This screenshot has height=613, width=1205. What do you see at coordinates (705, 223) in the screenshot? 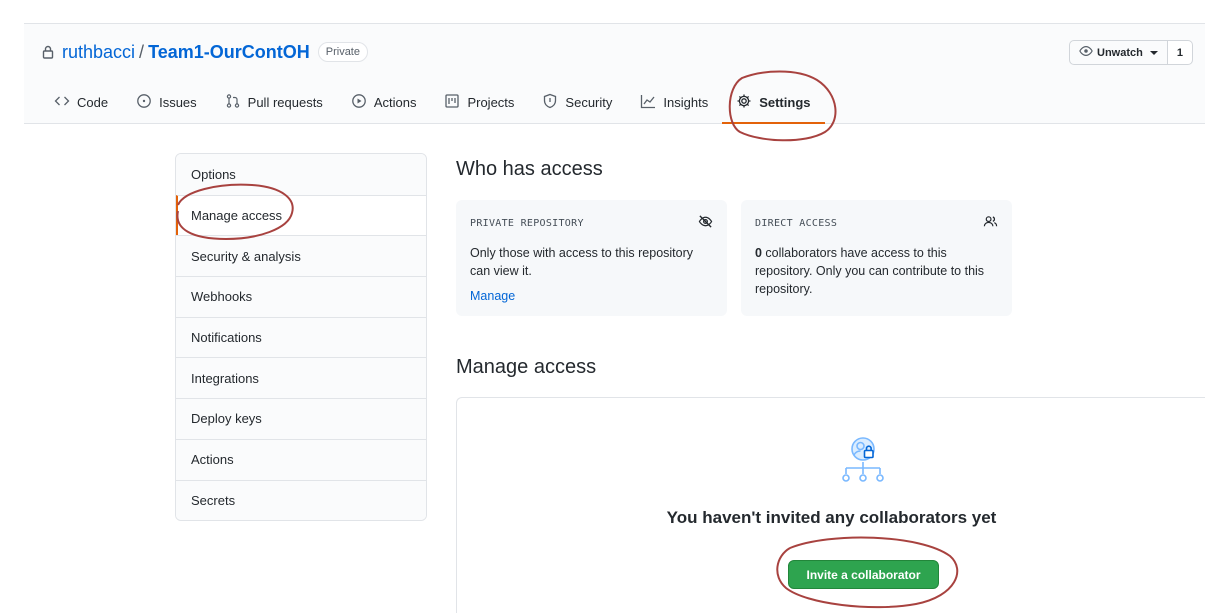
I see `eye-closed-icon` at bounding box center [705, 223].